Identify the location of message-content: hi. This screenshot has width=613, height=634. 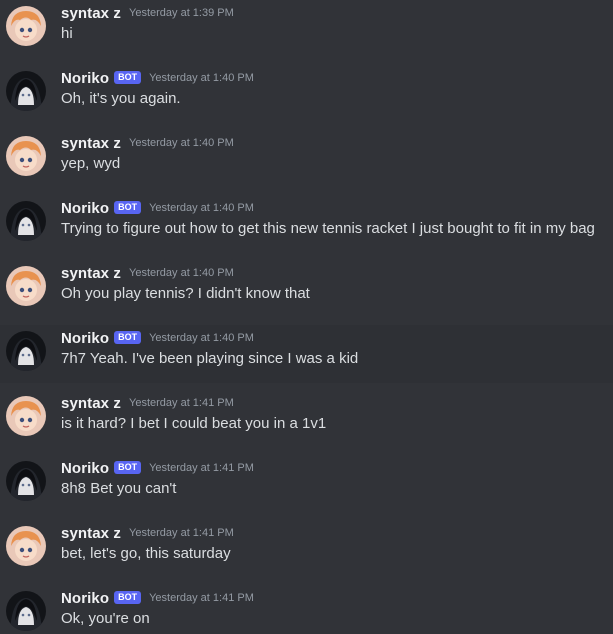
(67, 33).